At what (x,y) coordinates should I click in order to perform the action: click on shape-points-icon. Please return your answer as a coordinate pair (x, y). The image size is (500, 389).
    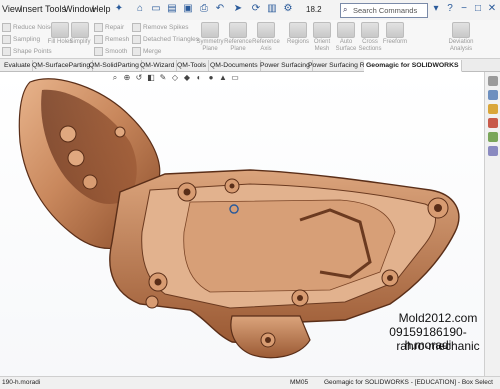
    Looking at the image, I should click on (6, 51).